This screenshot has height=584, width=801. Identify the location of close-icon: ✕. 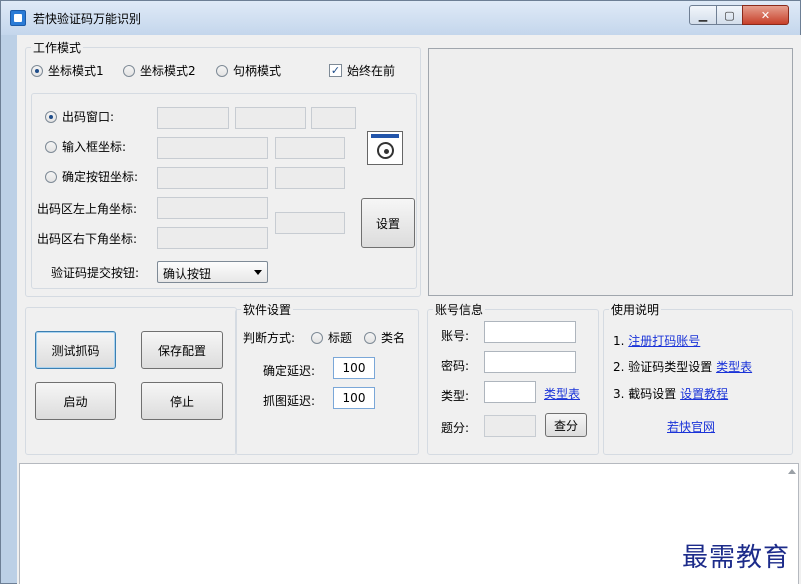
(765, 15).